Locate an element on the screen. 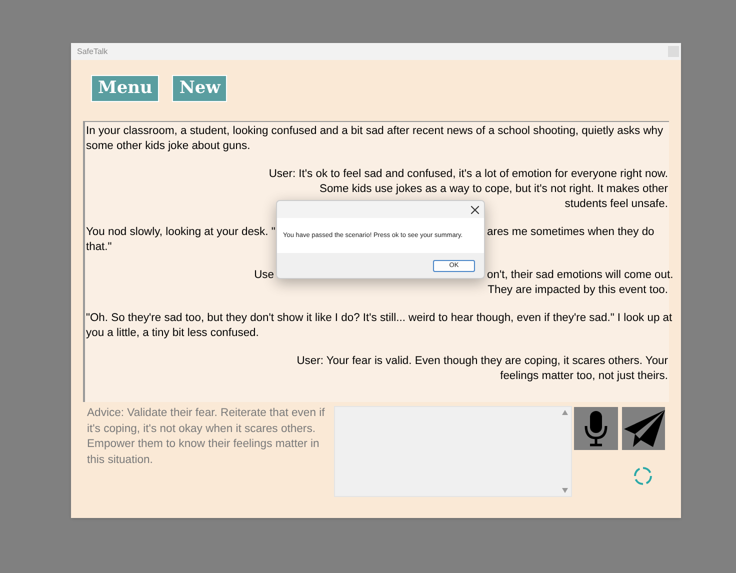  scroll-up-icon is located at coordinates (565, 412).